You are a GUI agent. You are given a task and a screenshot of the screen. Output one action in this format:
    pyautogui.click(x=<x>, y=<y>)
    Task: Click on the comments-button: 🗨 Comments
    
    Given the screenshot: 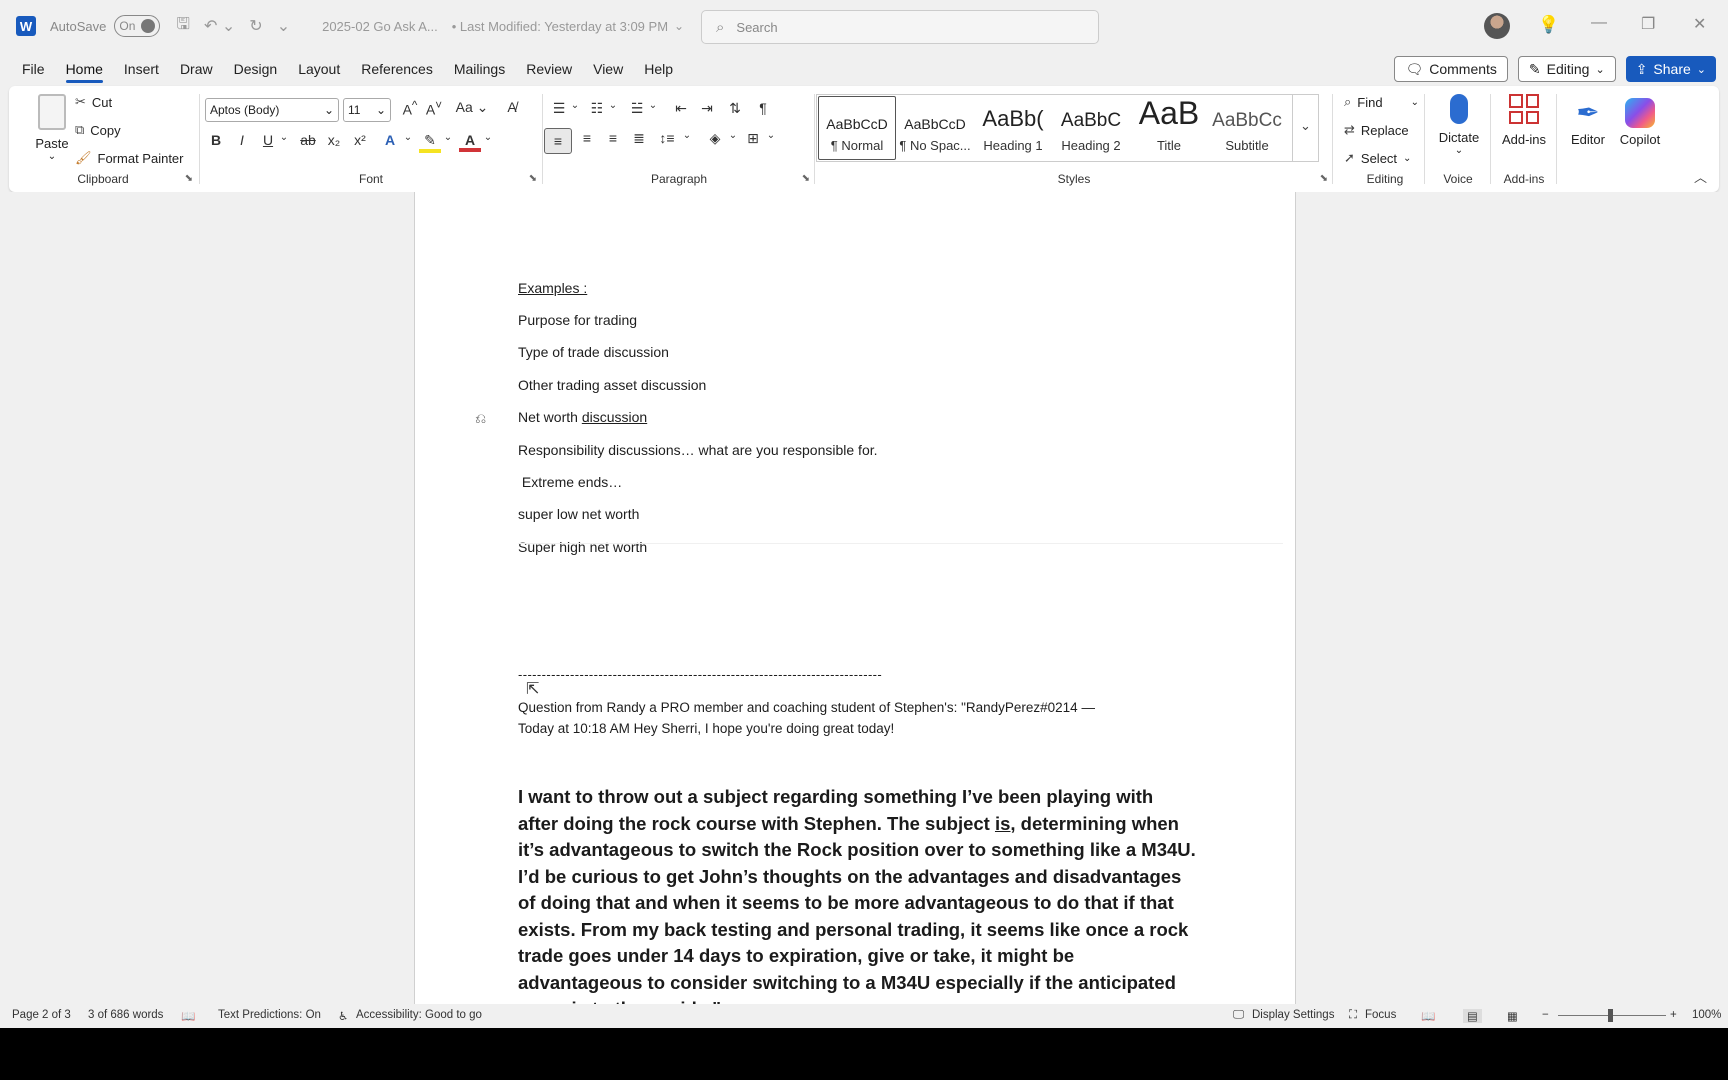 What is the action you would take?
    pyautogui.click(x=1451, y=69)
    